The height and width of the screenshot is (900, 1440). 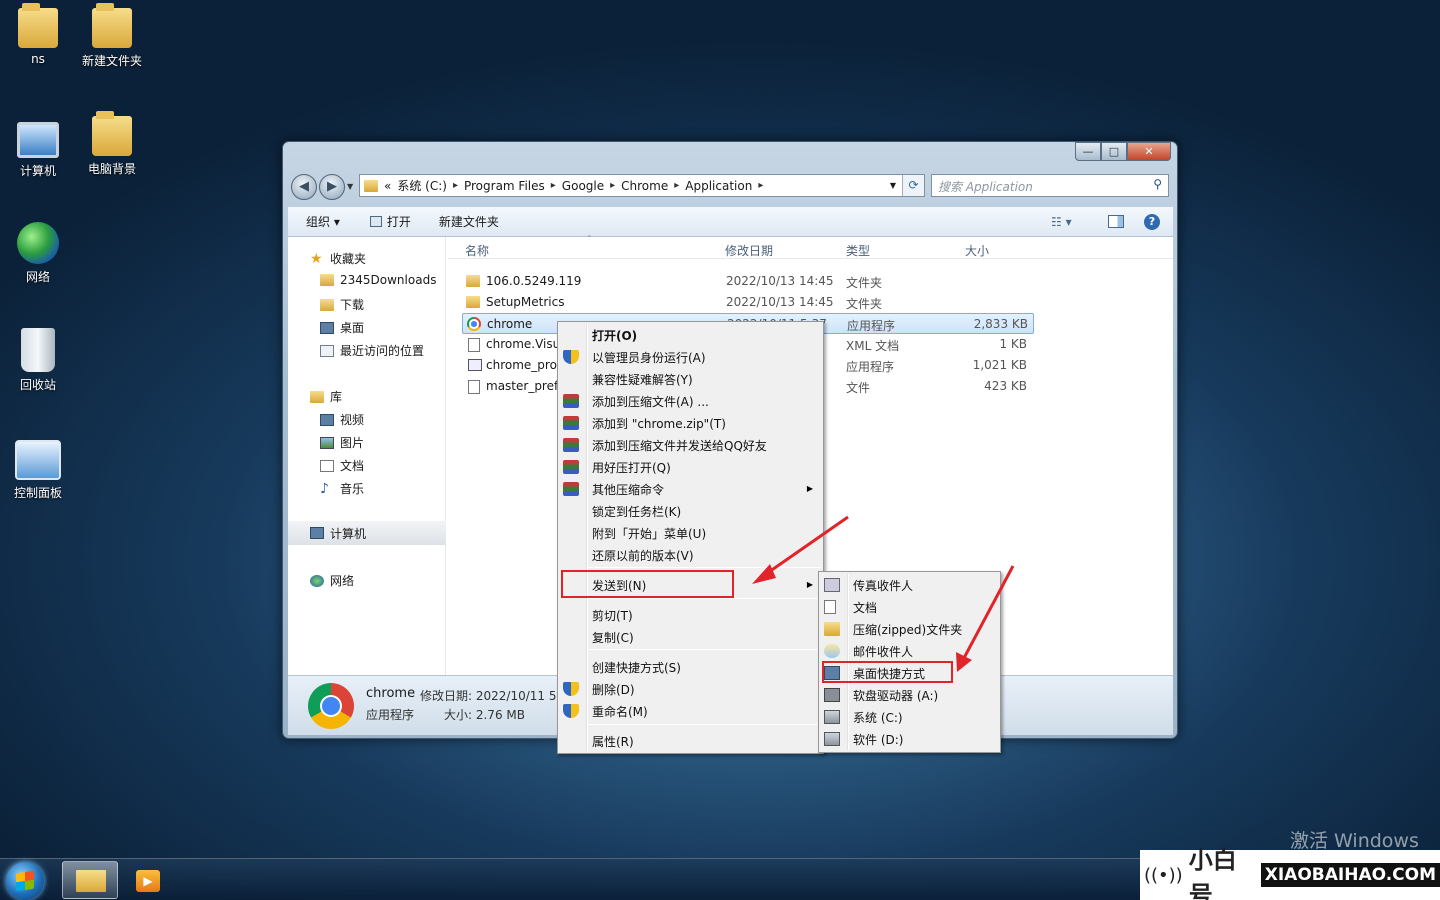 I want to click on wifi-icon: ((•)), so click(x=1163, y=875).